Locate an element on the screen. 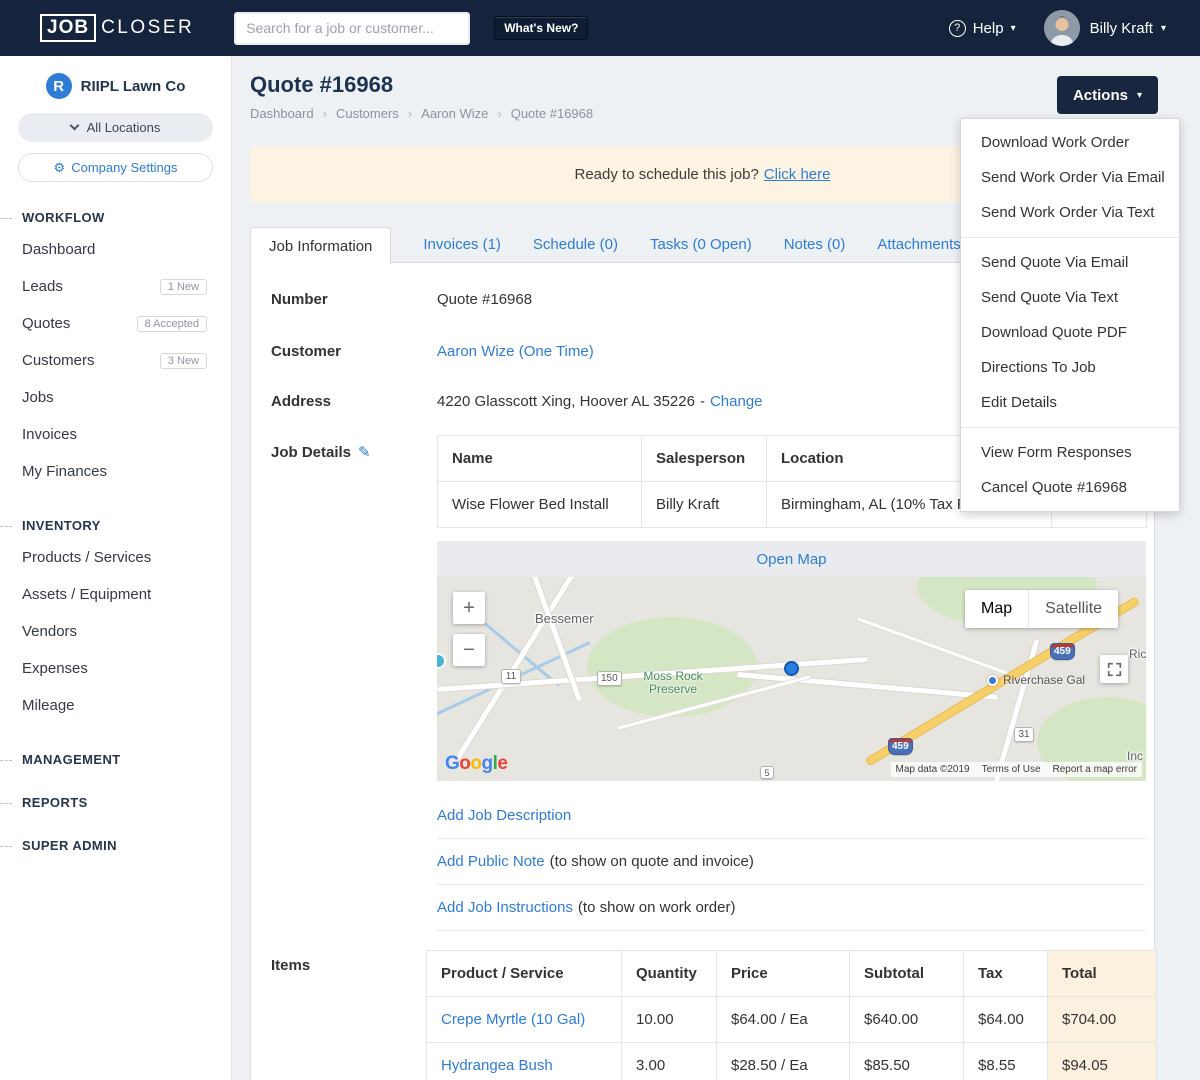  user-menu: Billy Kraft ▾ is located at coordinates (1128, 28).